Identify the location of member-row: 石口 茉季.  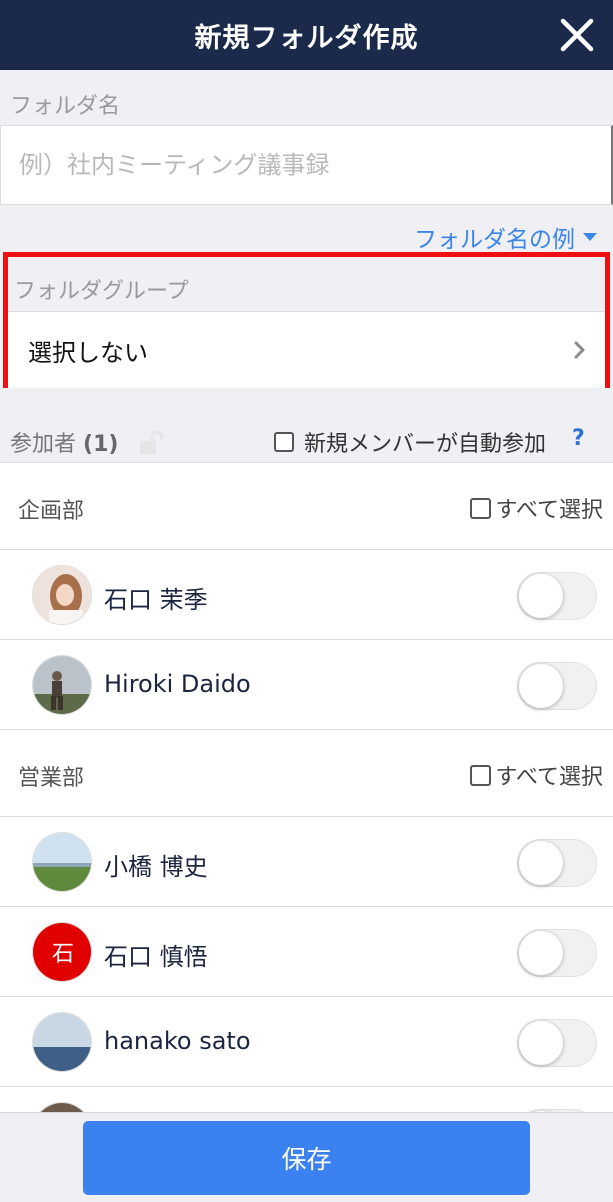
(306, 595).